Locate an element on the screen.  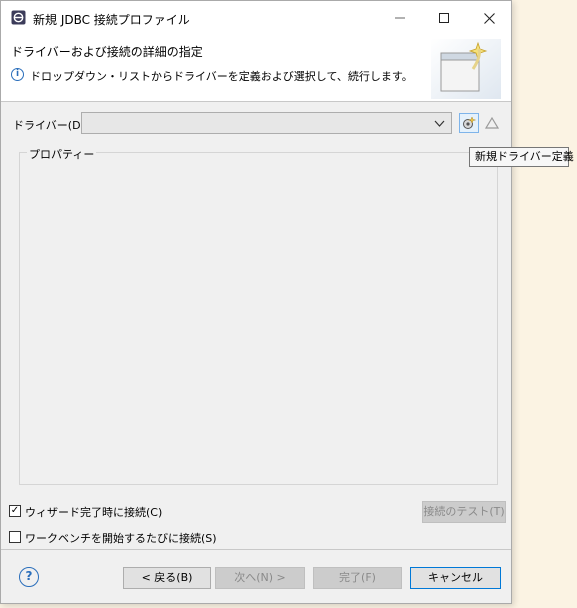
connect-on-finish-checkbox: ✓ is located at coordinates (15, 511).